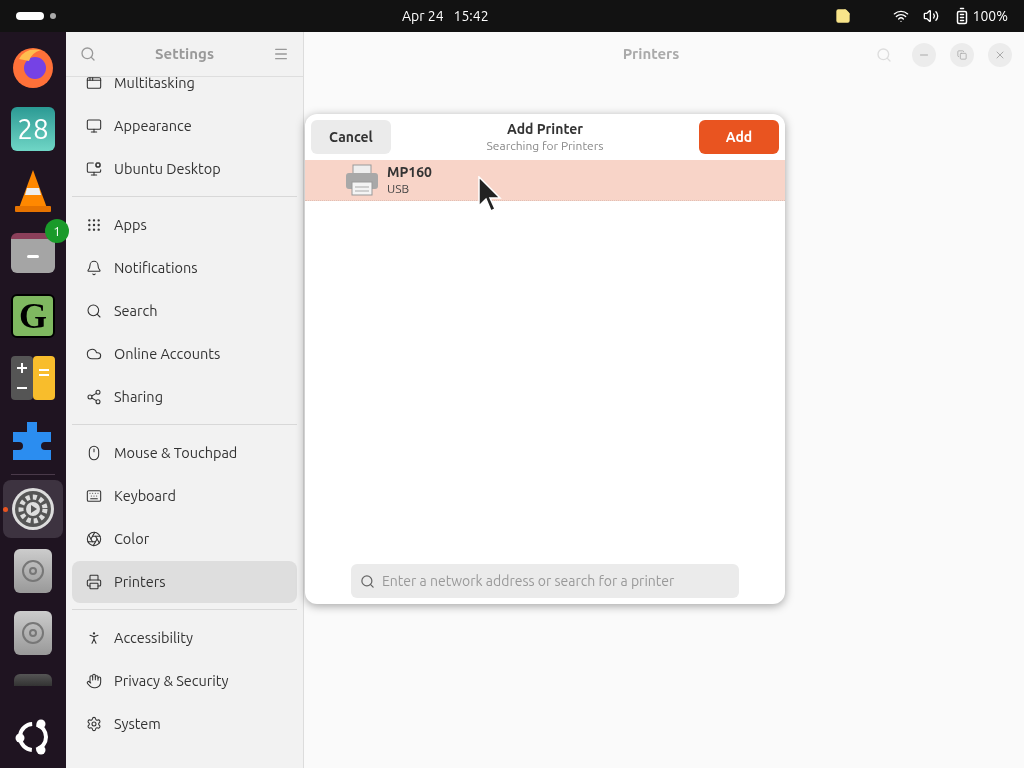  Describe the element at coordinates (184, 354) in the screenshot. I see `sidebar-item: Online Accounts` at that location.